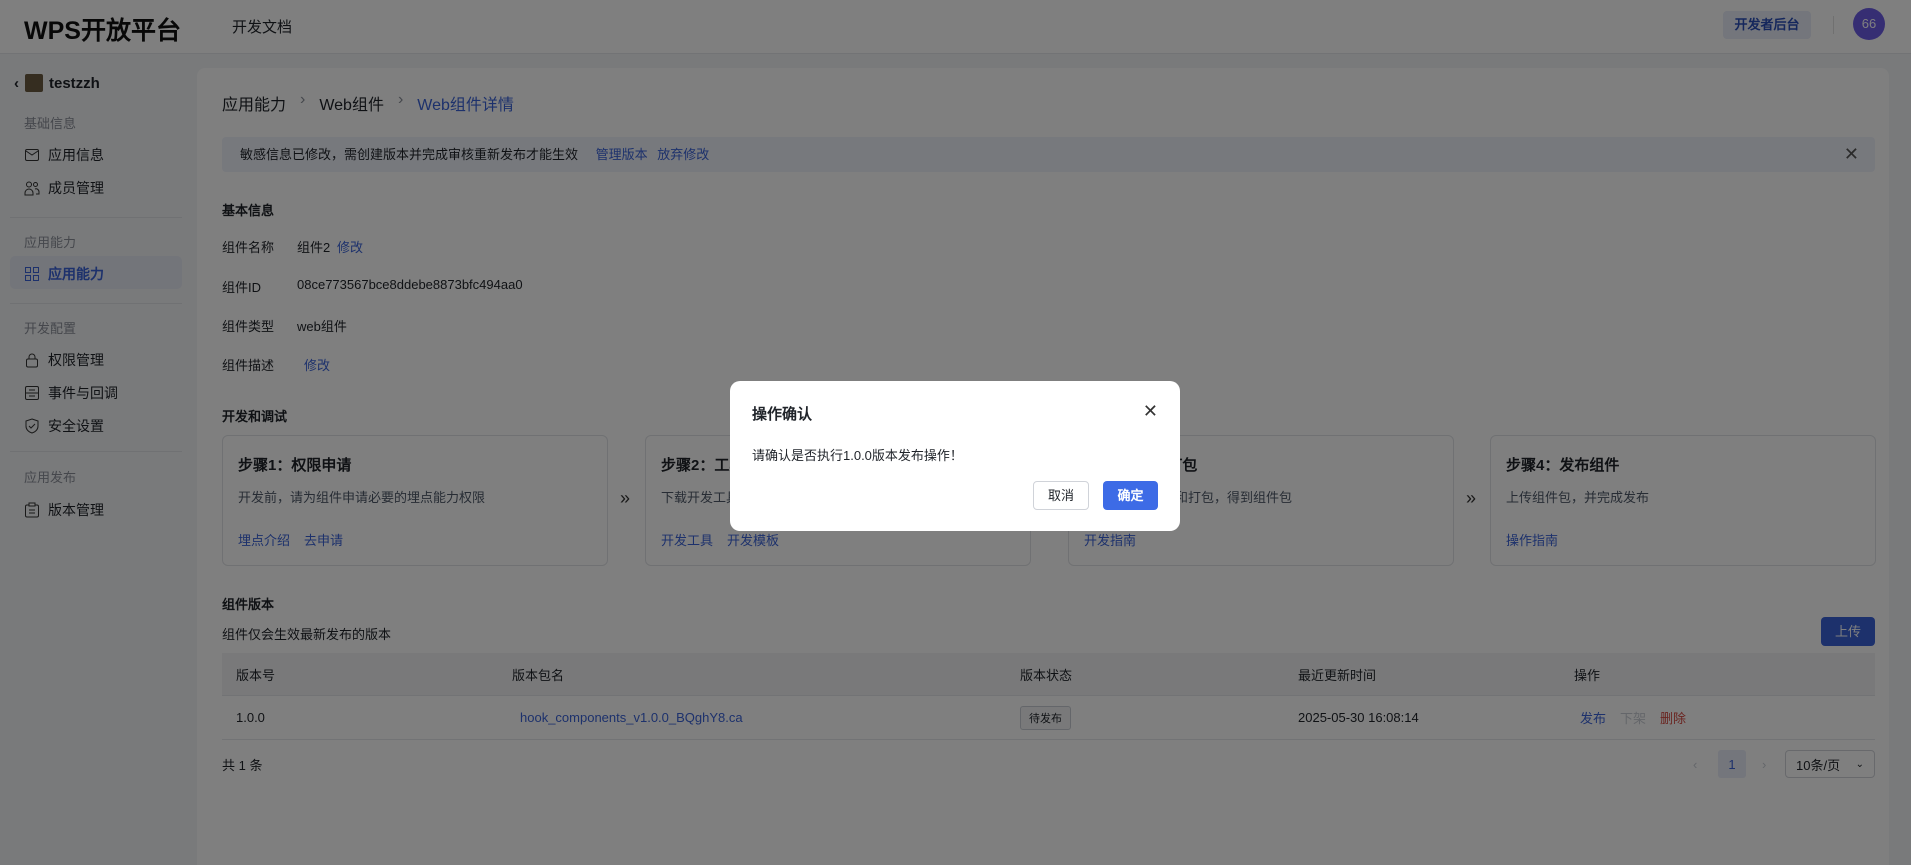 The width and height of the screenshot is (1911, 865). What do you see at coordinates (1061, 495) in the screenshot?
I see `cancel-button: 取消` at bounding box center [1061, 495].